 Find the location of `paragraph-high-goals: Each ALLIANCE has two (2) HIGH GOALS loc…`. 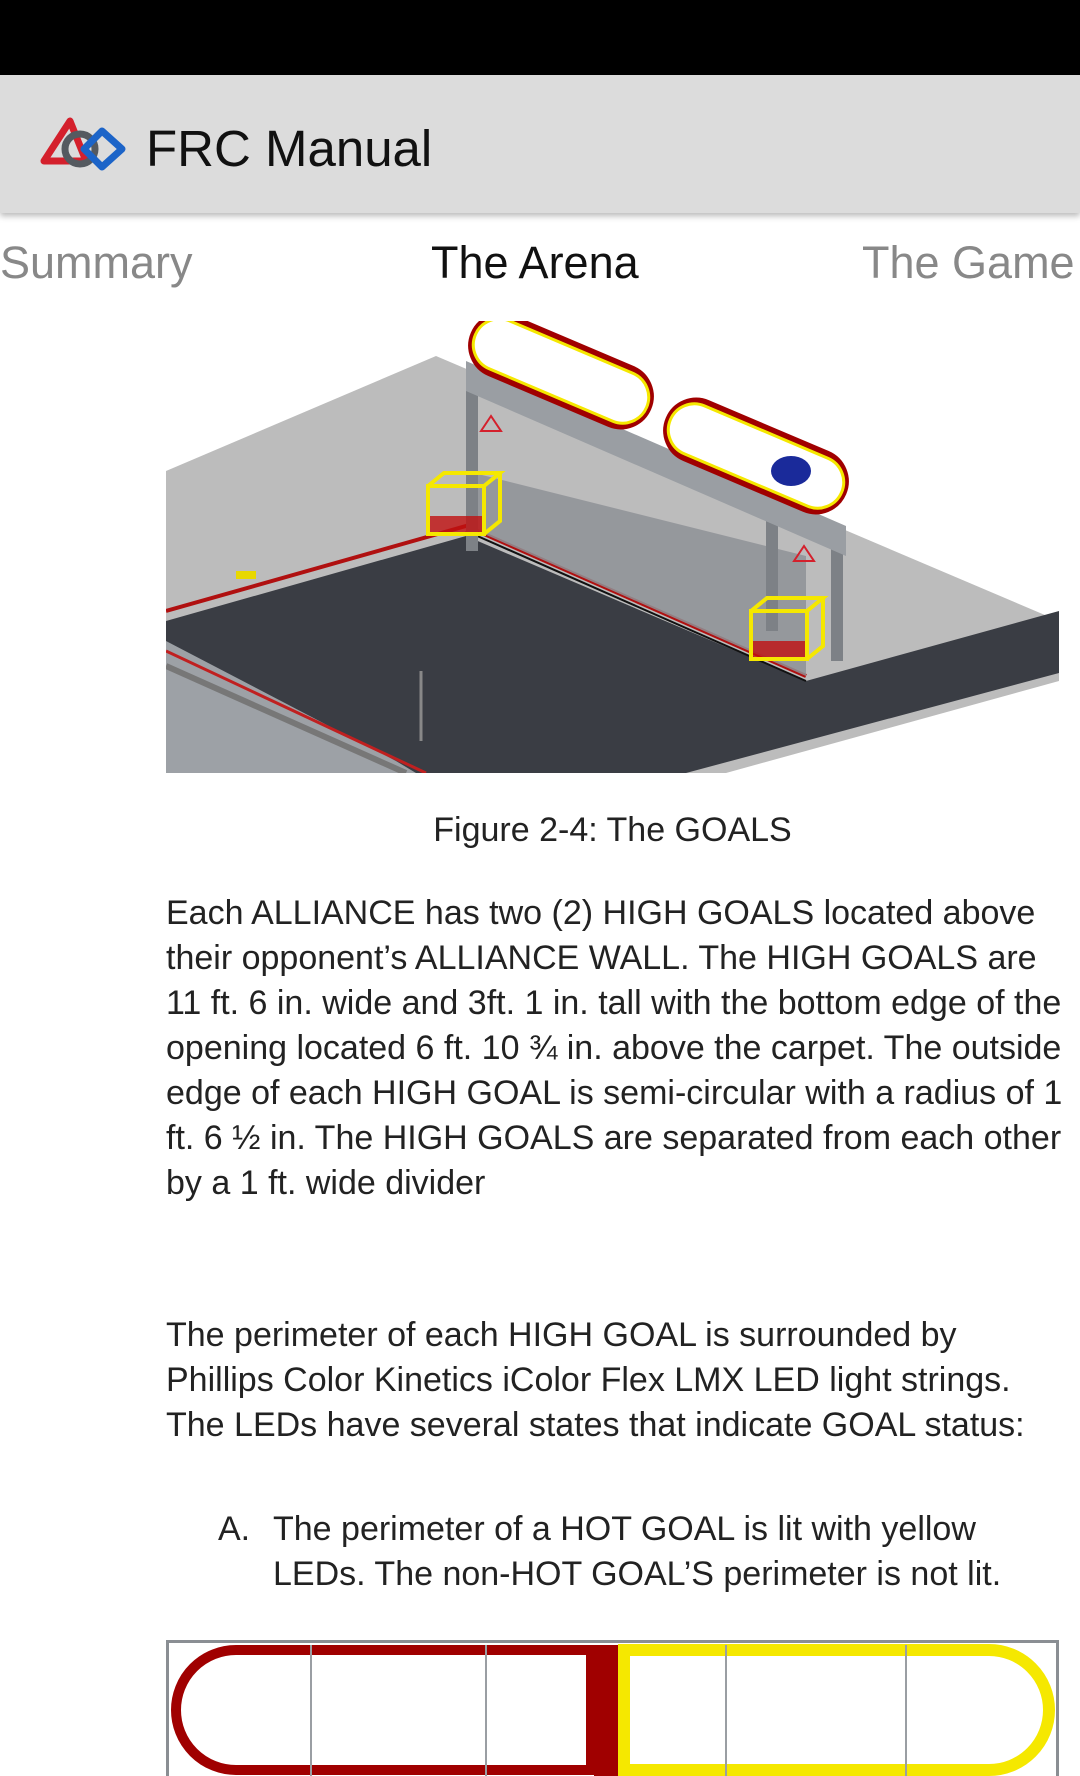

paragraph-high-goals: Each ALLIANCE has two (2) HIGH GOALS loc… is located at coordinates (614, 1048).